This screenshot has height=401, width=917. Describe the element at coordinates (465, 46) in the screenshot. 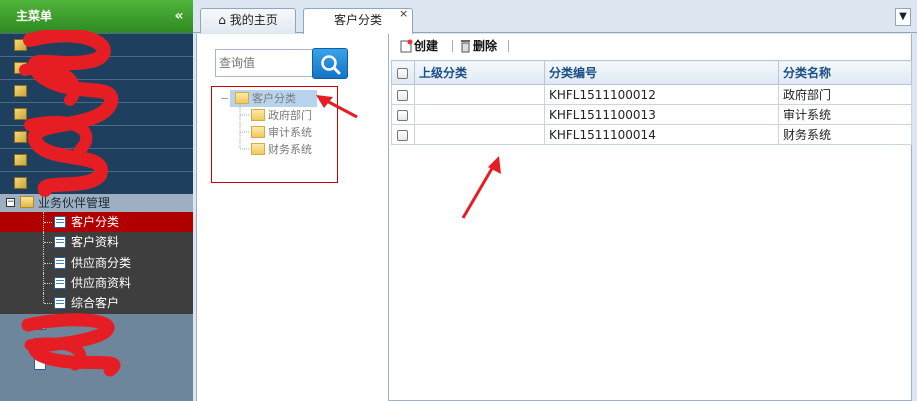

I see `trash-icon` at that location.